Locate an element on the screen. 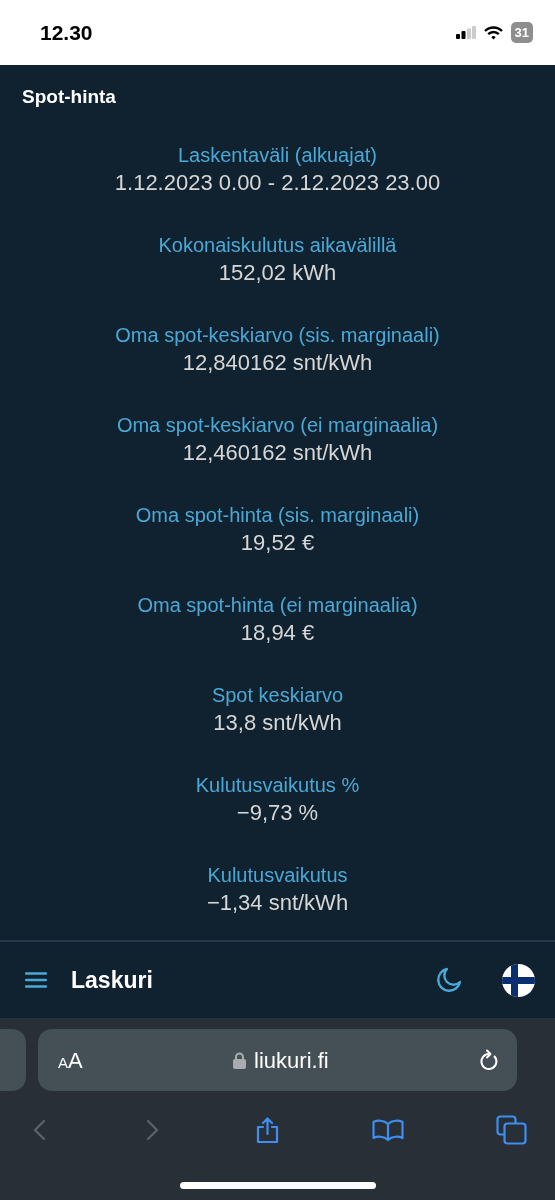 This screenshot has height=1200, width=555. stat-label: Kokonaiskulutus aikavälillä is located at coordinates (277, 245).